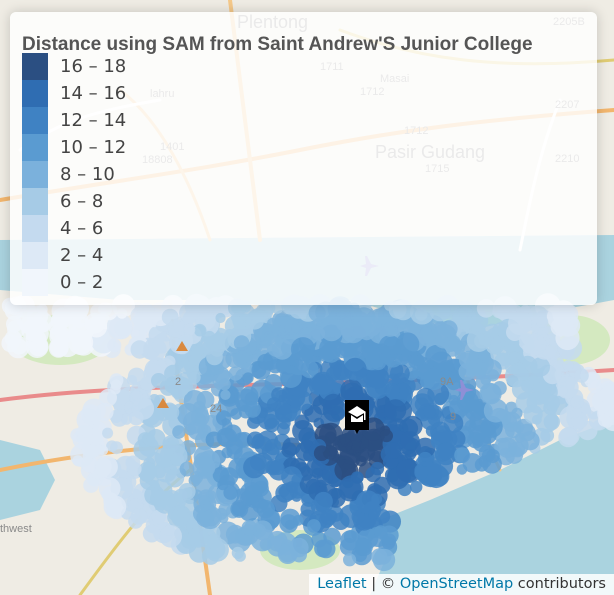 The height and width of the screenshot is (595, 614). Describe the element at coordinates (172, 174) in the screenshot. I see `legend-item: 8 – 10` at that location.